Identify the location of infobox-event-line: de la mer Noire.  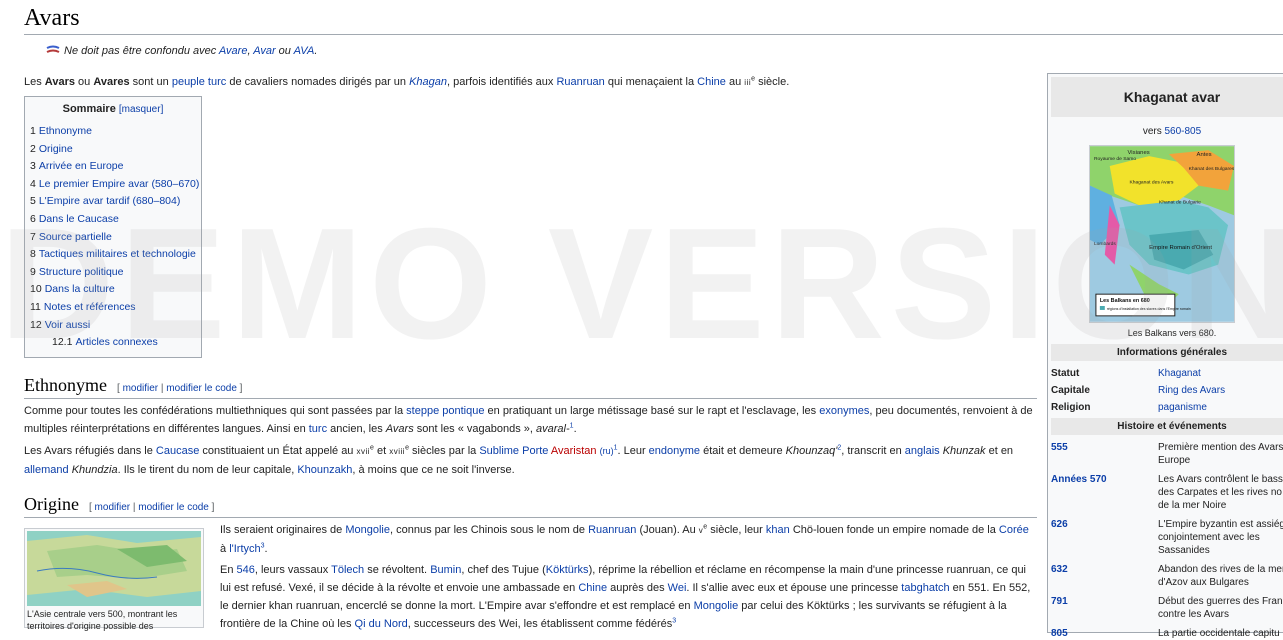
(1192, 505).